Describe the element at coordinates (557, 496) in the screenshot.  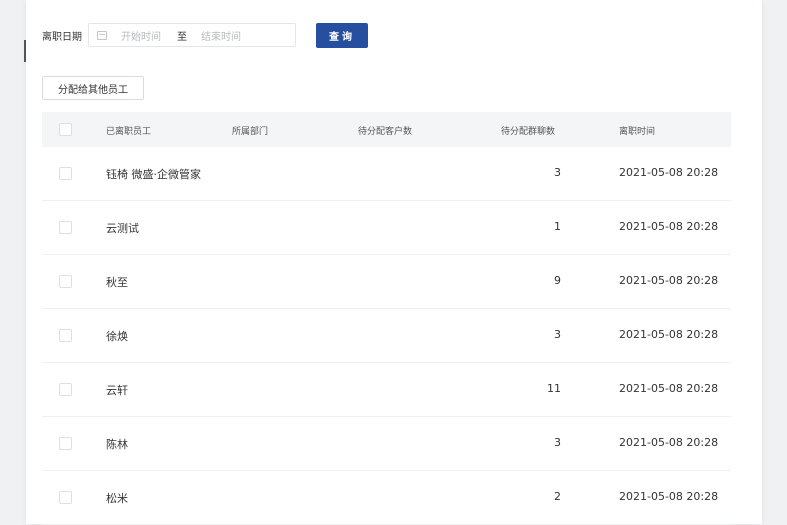
I see `pending-groups: 2` at that location.